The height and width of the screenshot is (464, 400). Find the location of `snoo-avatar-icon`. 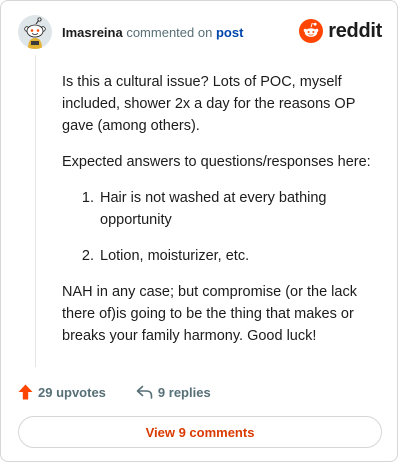

snoo-avatar-icon is located at coordinates (35, 32).